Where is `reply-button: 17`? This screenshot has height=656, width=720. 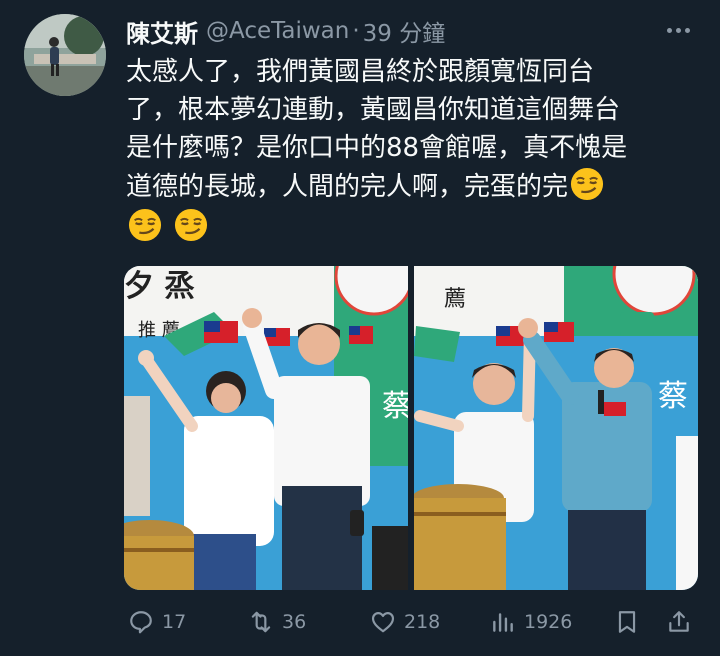 reply-button: 17 is located at coordinates (157, 622).